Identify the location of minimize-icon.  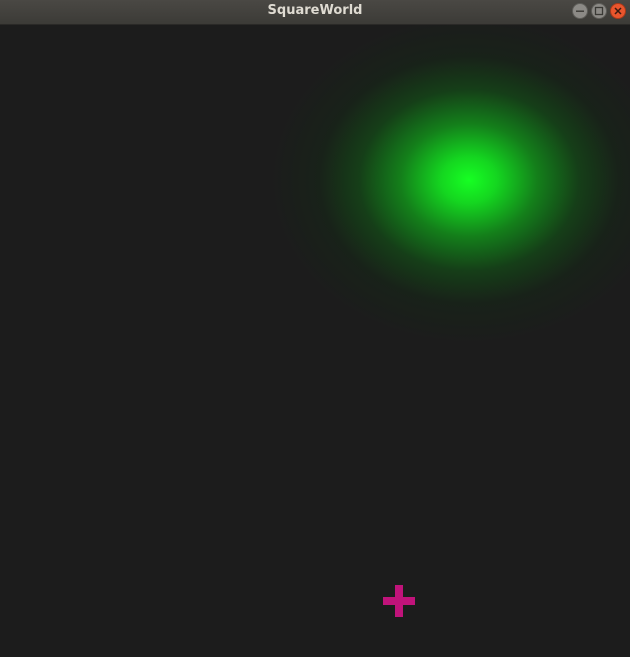
(580, 11).